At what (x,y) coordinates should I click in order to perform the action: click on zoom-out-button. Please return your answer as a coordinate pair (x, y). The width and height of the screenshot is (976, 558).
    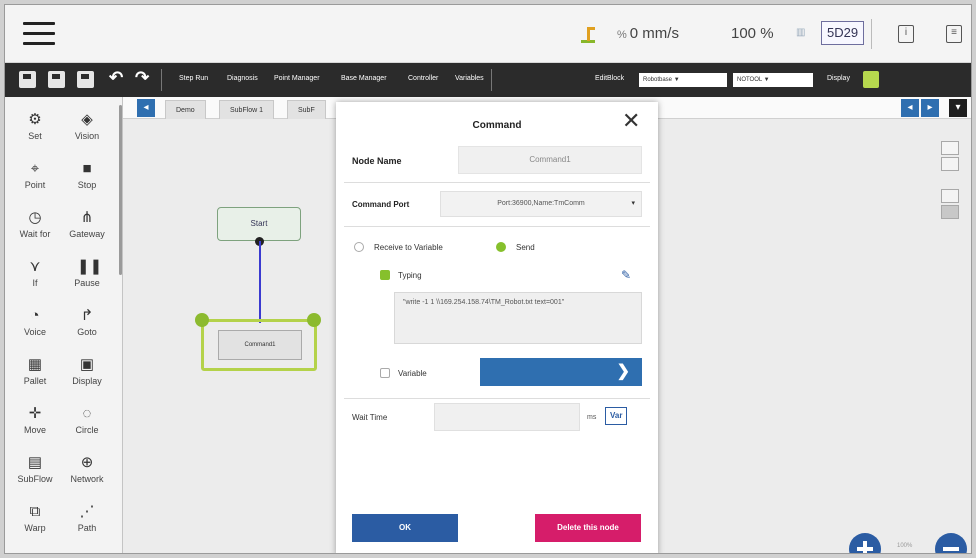
    Looking at the image, I should click on (951, 543).